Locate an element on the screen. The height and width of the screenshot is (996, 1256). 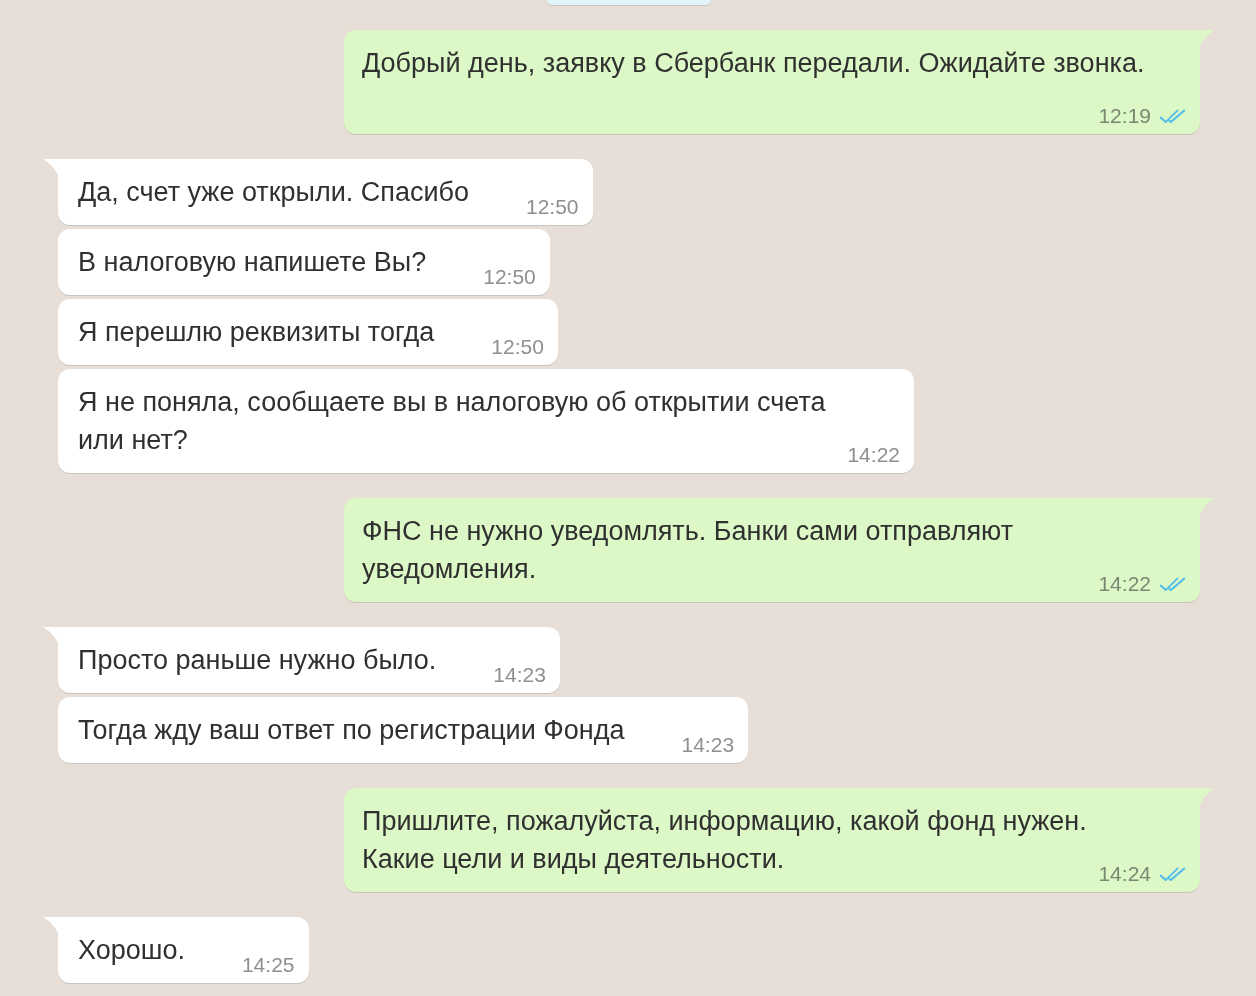
message-text: Хорошо. is located at coordinates (131, 950).